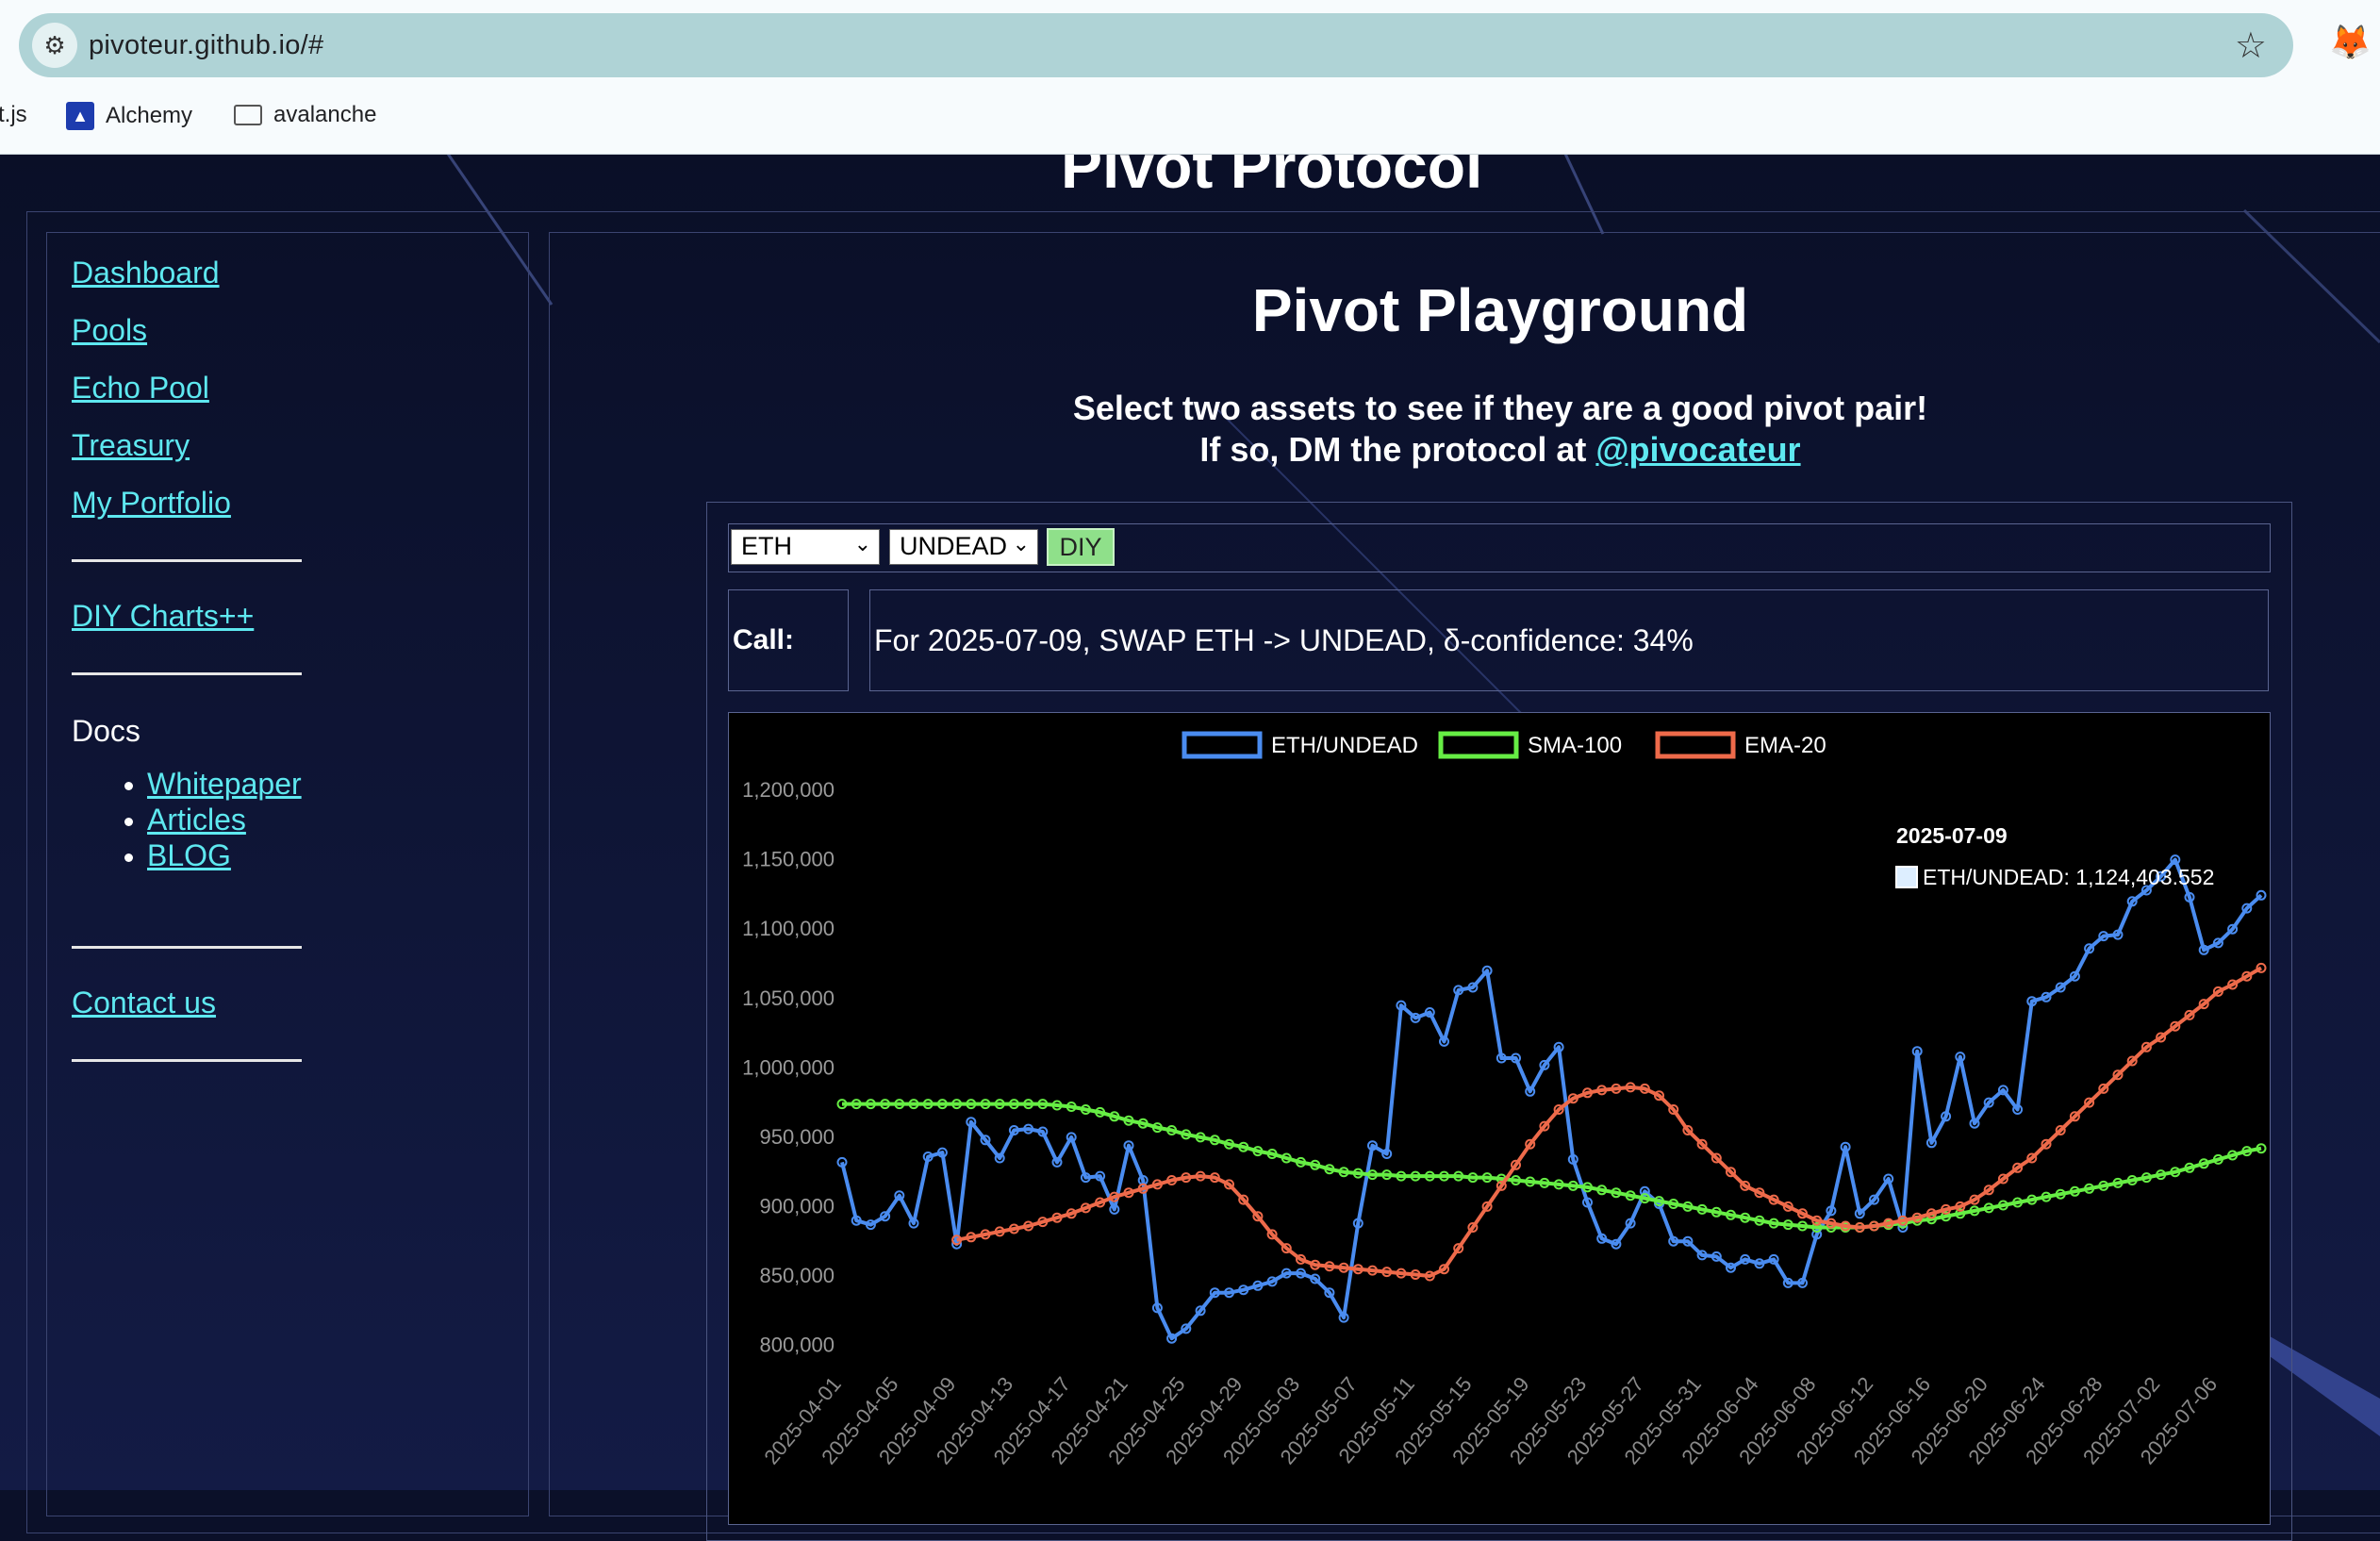 This screenshot has height=1541, width=2380. Describe the element at coordinates (1609, 1122) in the screenshot. I see `series-line` at that location.